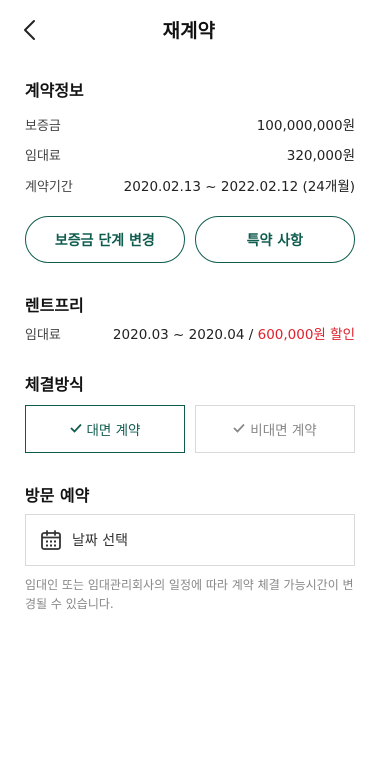 The height and width of the screenshot is (775, 378). I want to click on rent-free-detail: 2020.03 ~ 2020.04 / 600,000원 할인, so click(234, 333).